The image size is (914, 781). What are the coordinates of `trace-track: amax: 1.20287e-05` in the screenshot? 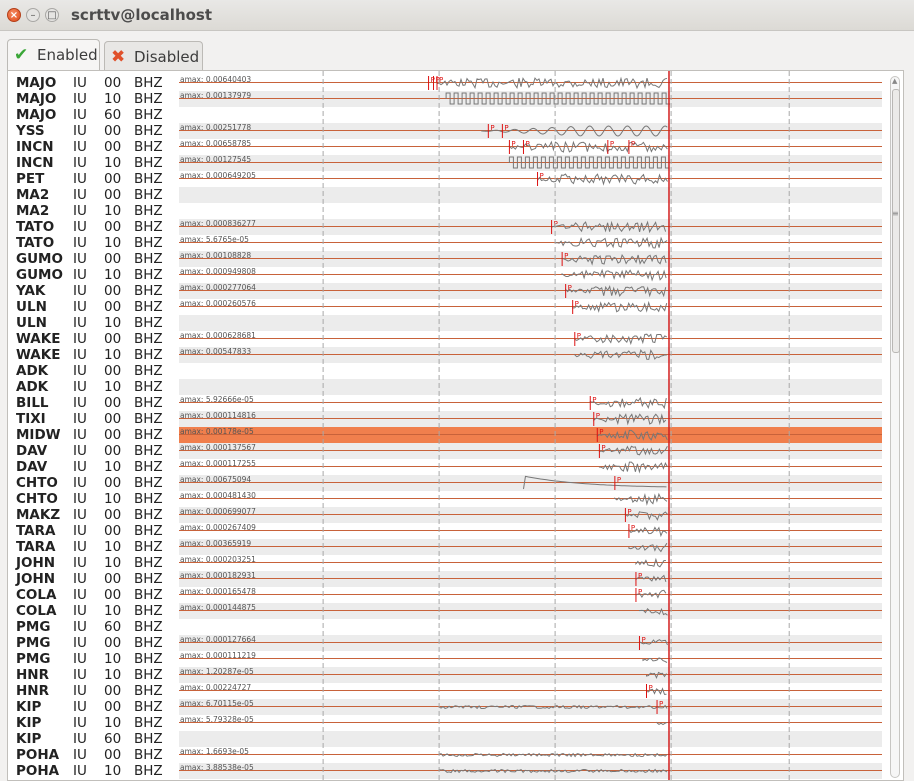 It's located at (530, 675).